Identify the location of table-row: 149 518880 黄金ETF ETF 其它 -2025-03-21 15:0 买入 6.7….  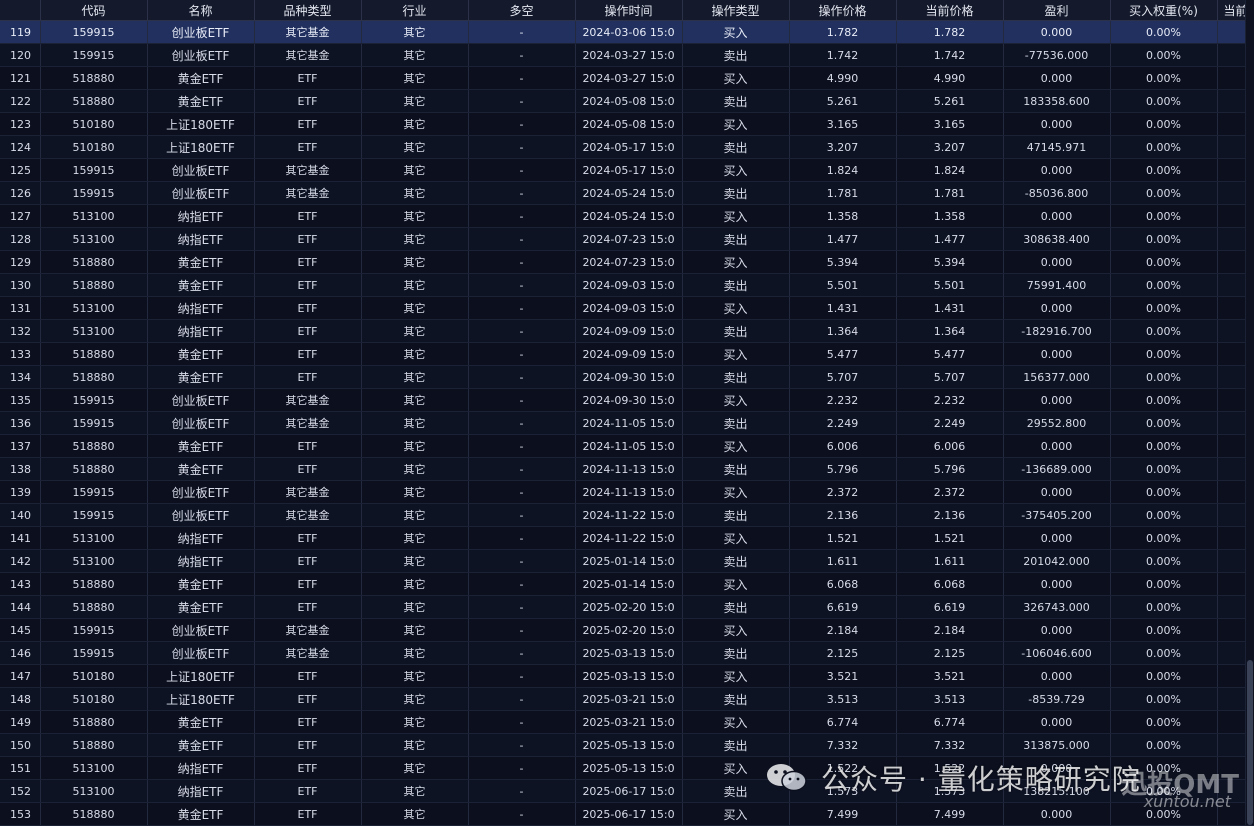
(627, 722).